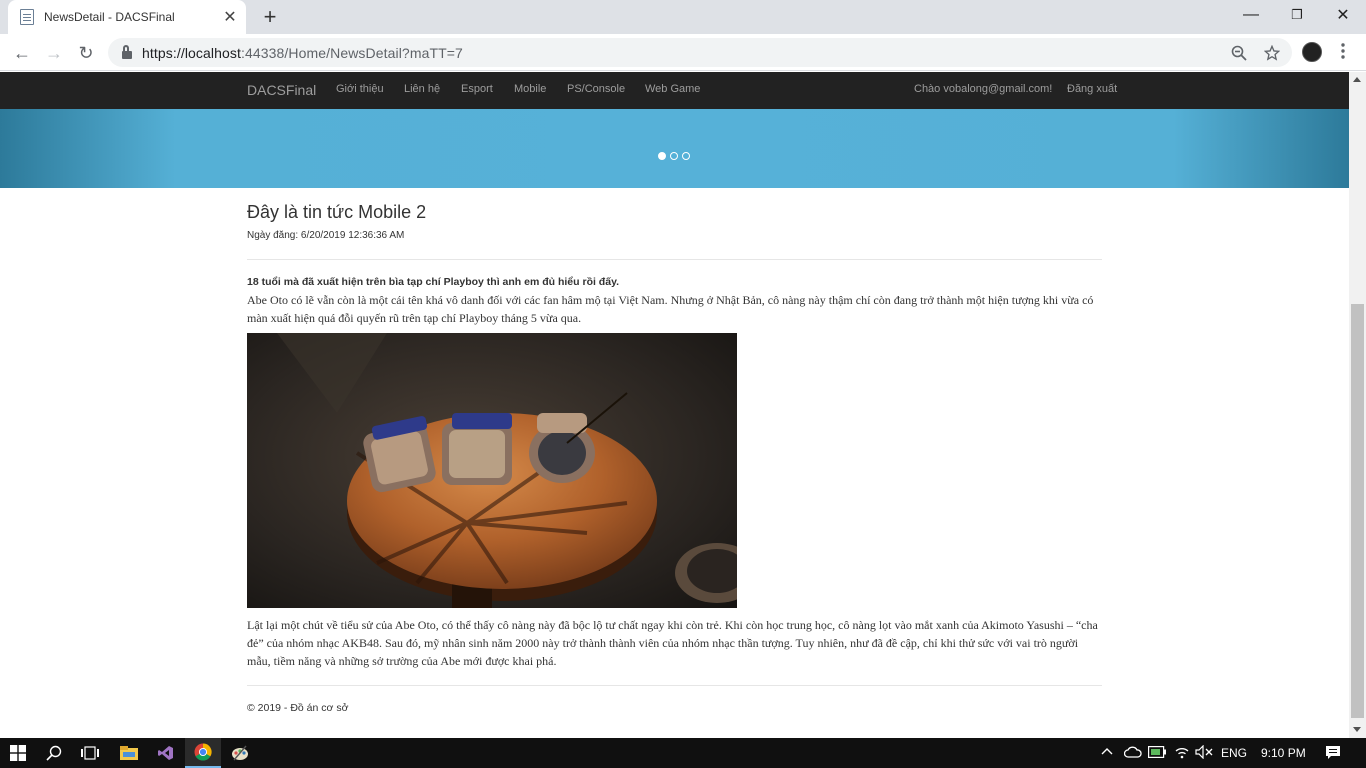  What do you see at coordinates (1333, 754) in the screenshot?
I see `action-center-icon` at bounding box center [1333, 754].